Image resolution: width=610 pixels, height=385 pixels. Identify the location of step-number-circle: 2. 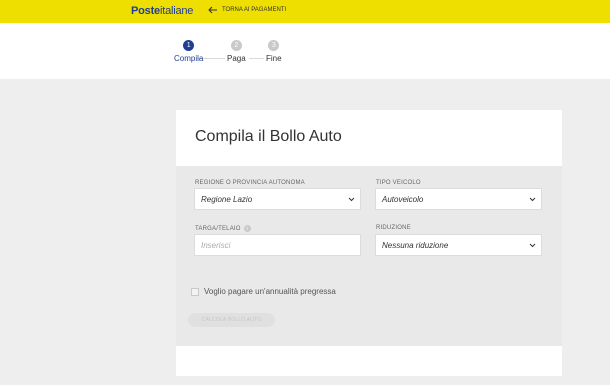
(236, 45).